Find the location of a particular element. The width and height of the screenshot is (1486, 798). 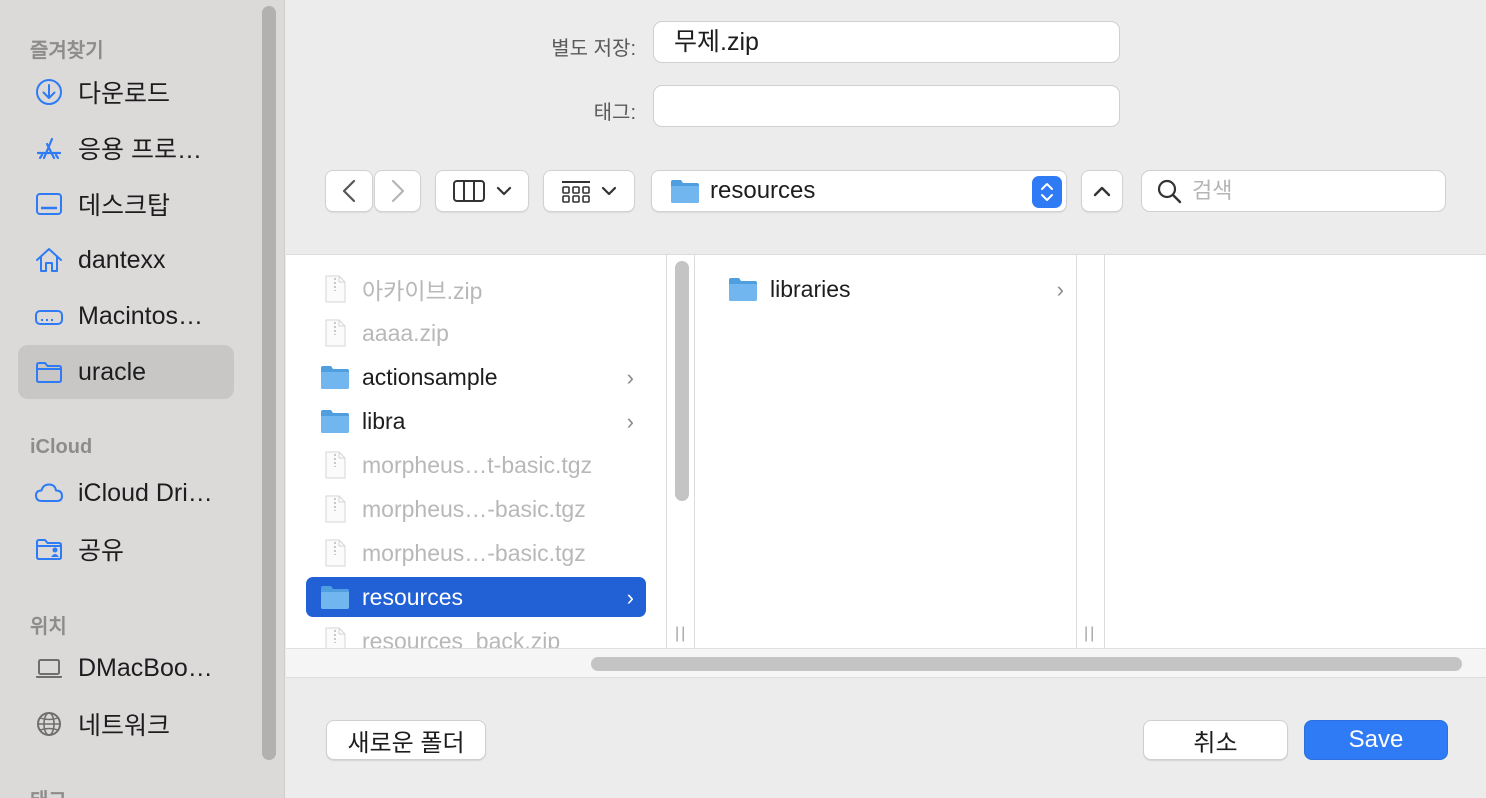

file-row: morpheus…t-basic.tgz is located at coordinates (476, 465).